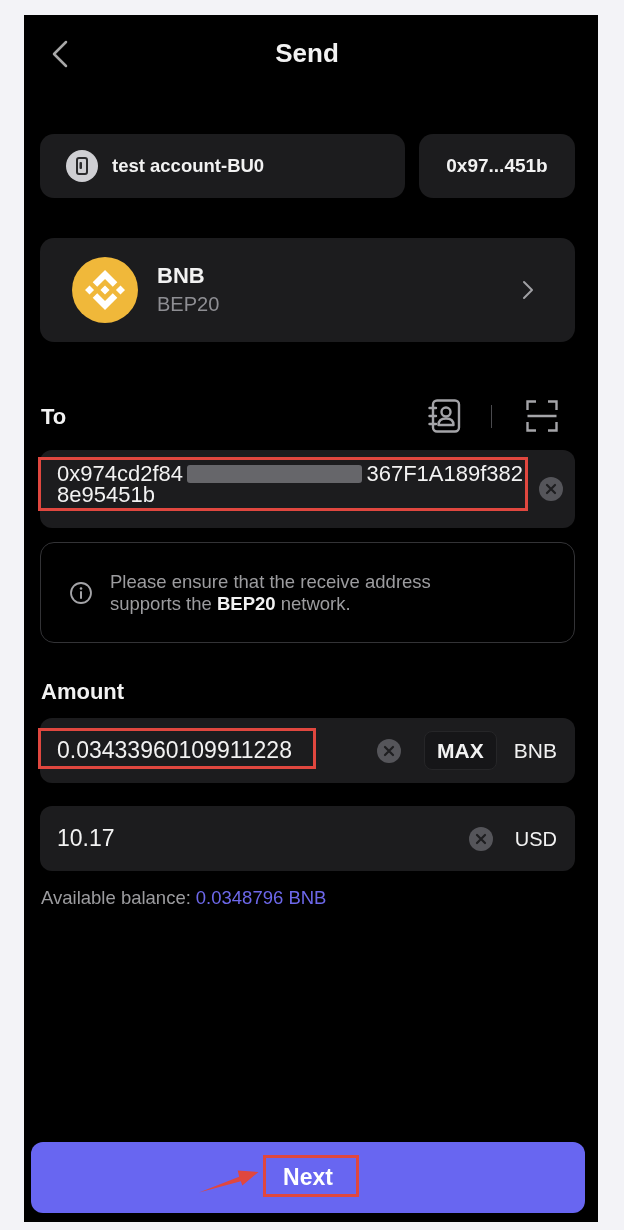 The image size is (624, 1230). I want to click on token-selector: BNB BEP20, so click(307, 290).